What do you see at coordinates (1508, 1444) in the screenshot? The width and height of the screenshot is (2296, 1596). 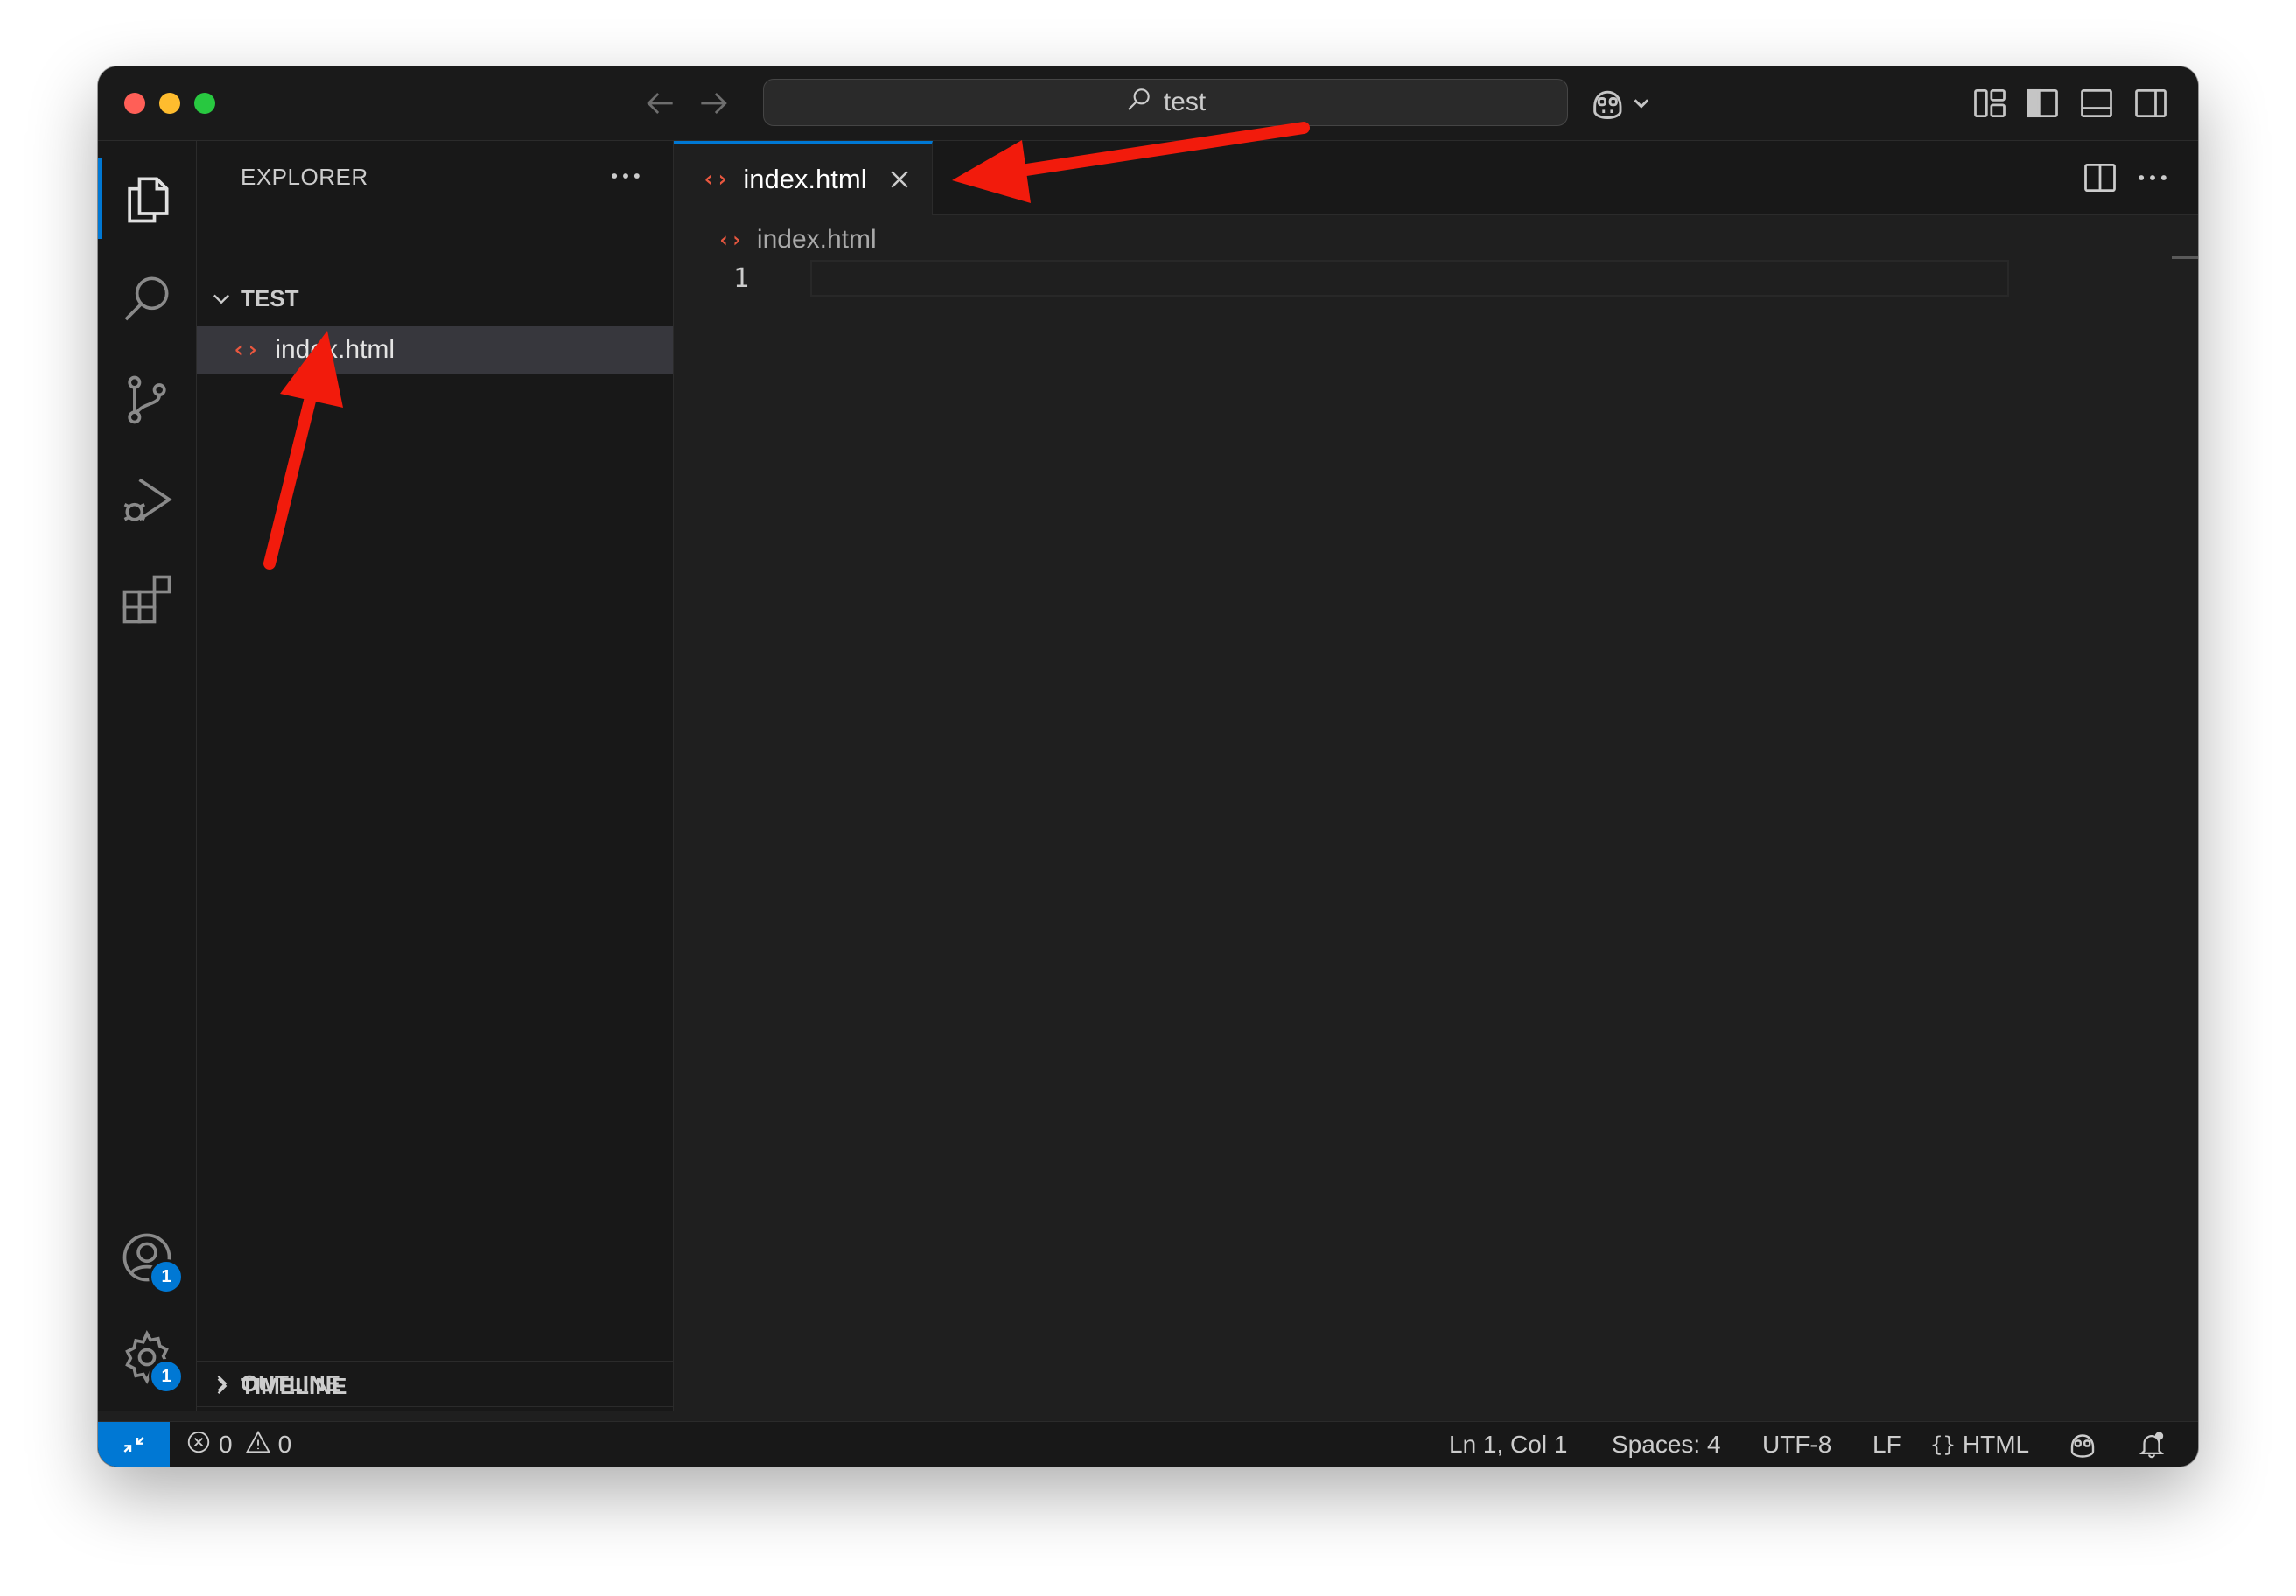 I see `cursor-position: Ln 1, Col 1` at bounding box center [1508, 1444].